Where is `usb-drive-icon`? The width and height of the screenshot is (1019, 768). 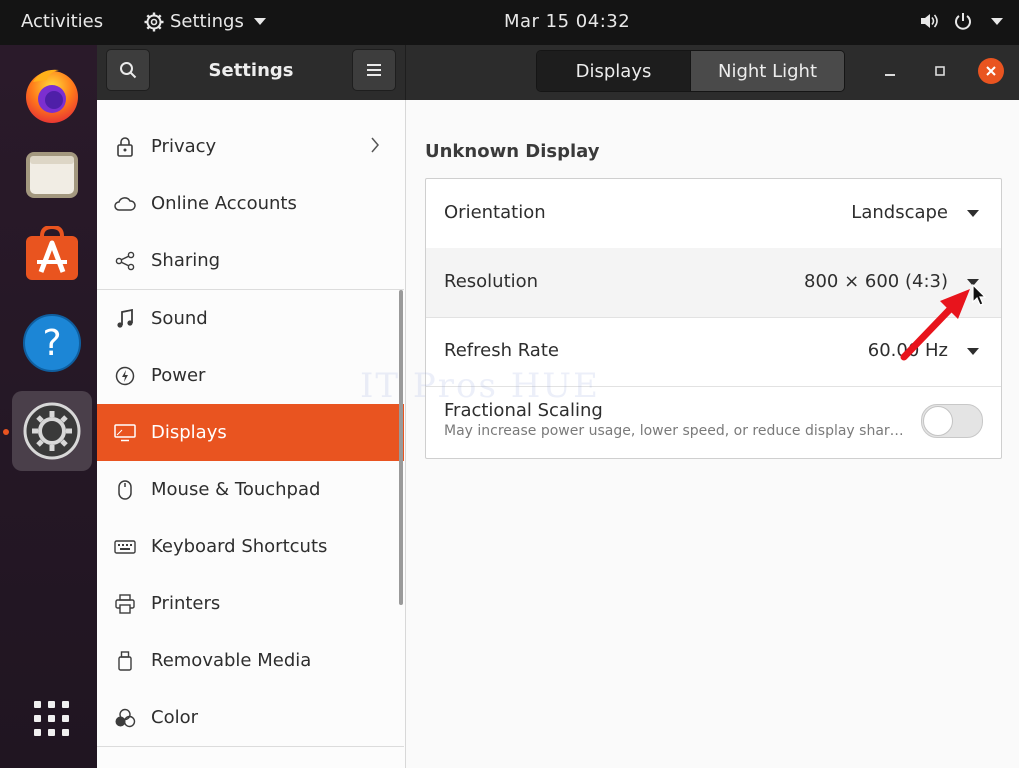 usb-drive-icon is located at coordinates (125, 660).